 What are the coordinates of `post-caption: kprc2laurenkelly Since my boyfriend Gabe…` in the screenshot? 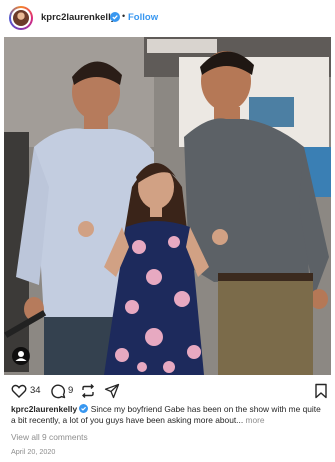 It's located at (169, 415).